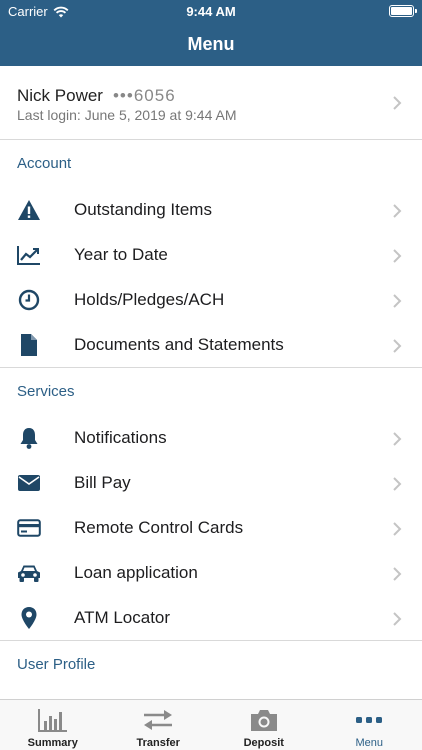 The image size is (422, 750). What do you see at coordinates (127, 115) in the screenshot?
I see `last-login-text: Last login: June 5, 2019 at 9:44 AM` at bounding box center [127, 115].